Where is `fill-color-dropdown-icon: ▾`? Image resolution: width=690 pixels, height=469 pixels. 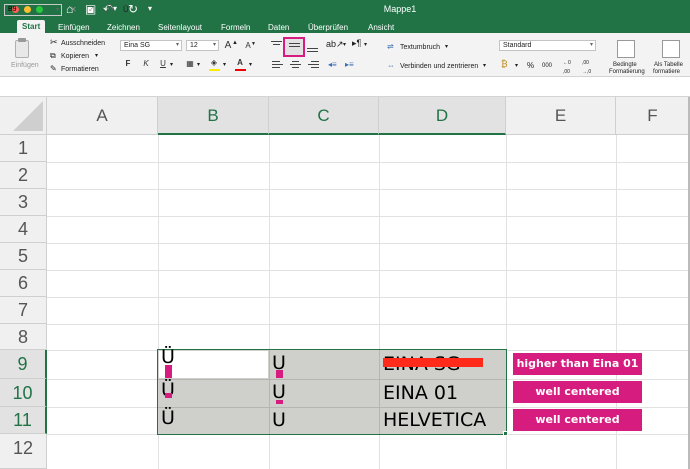 fill-color-dropdown-icon: ▾ is located at coordinates (224, 65).